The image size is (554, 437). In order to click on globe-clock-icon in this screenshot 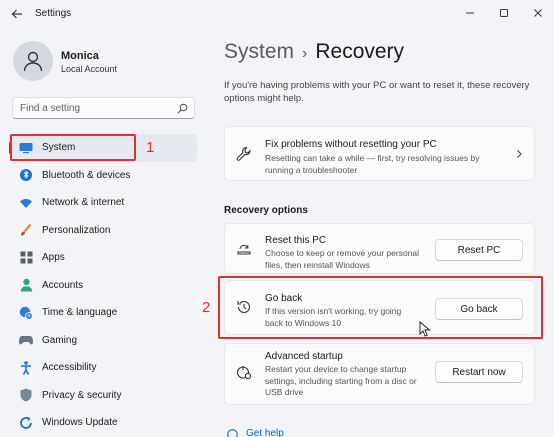, I will do `click(26, 313)`.